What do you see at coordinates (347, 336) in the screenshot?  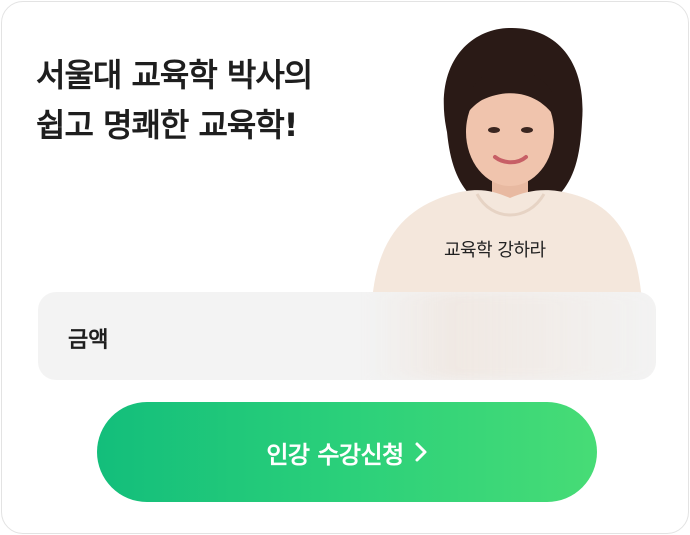 I see `price-row: 금액` at bounding box center [347, 336].